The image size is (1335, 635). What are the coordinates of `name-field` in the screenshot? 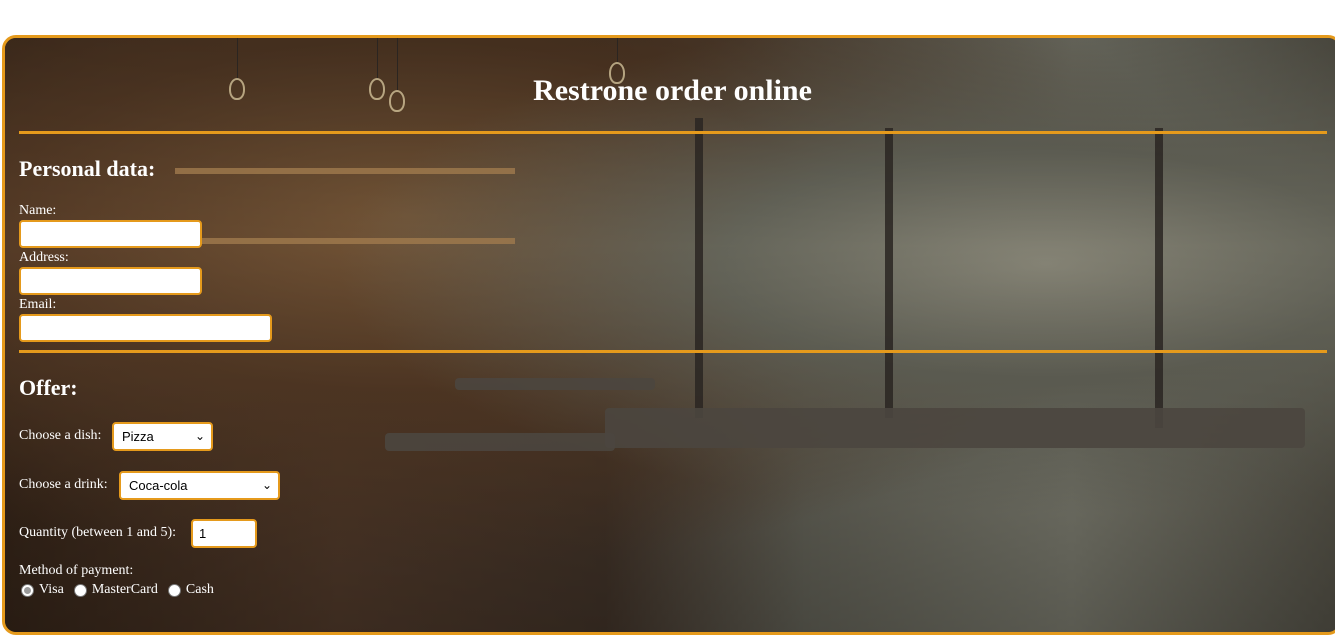 It's located at (110, 234).